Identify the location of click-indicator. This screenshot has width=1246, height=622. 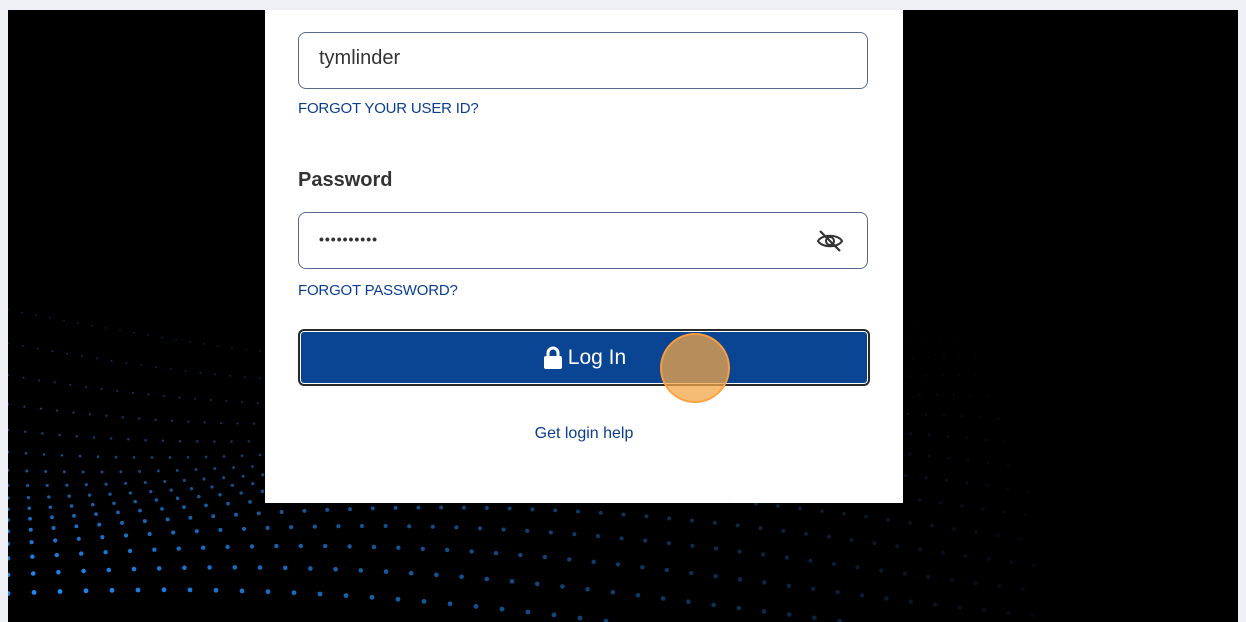
(695, 368).